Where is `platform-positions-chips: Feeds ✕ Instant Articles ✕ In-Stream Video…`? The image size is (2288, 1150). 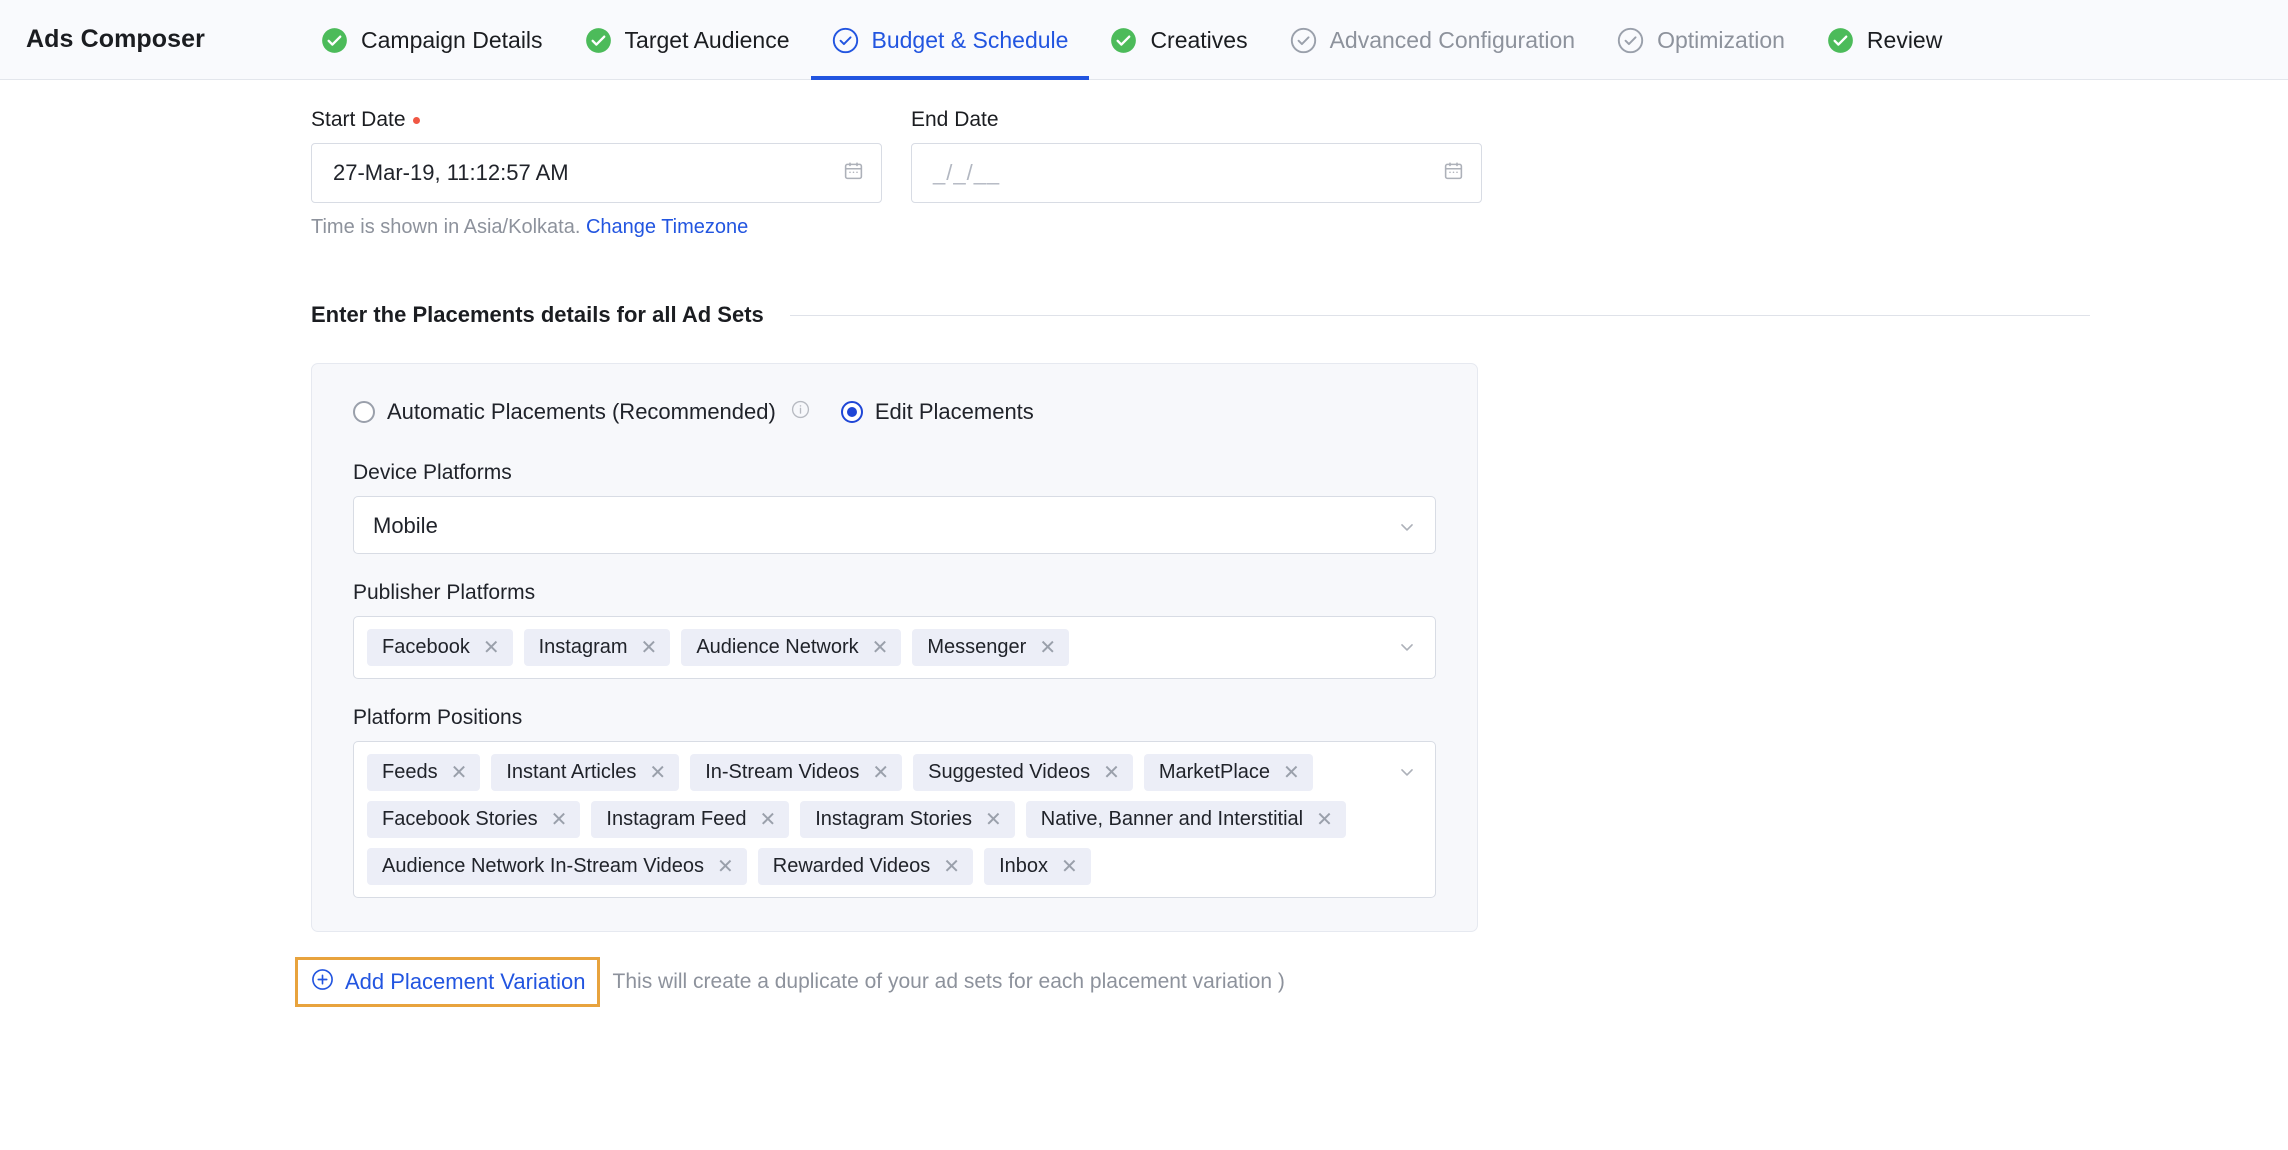 platform-positions-chips: Feeds ✕ Instant Articles ✕ In-Stream Video… is located at coordinates (886, 819).